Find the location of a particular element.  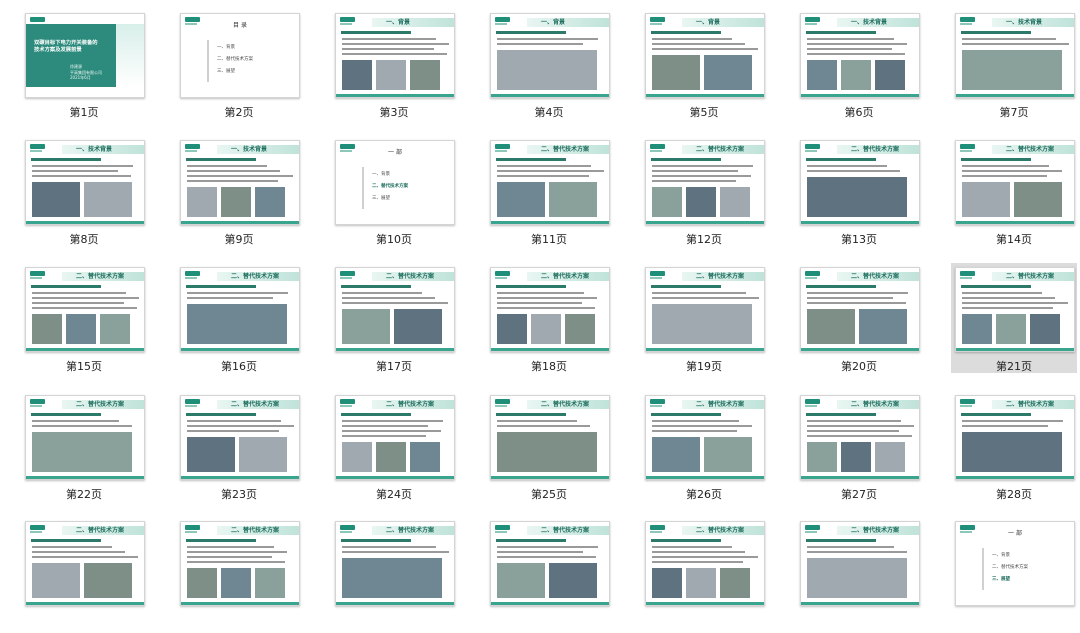

page-label: 第14页 is located at coordinates (1014, 239).